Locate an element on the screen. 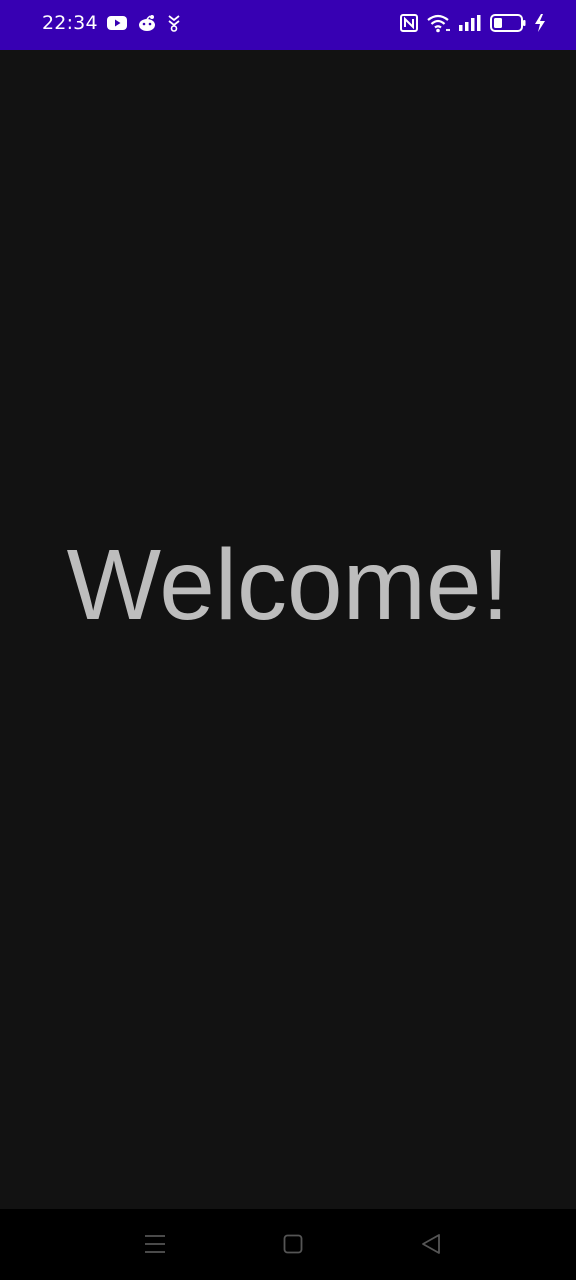  battery-icon is located at coordinates (508, 23).